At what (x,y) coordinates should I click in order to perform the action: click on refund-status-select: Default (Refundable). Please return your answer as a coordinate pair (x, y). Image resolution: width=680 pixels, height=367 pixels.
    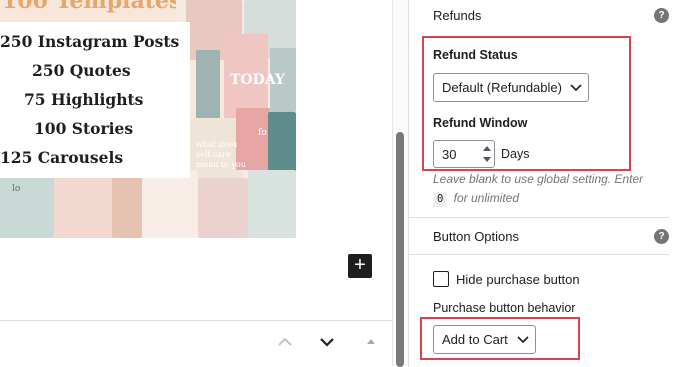
    Looking at the image, I should click on (511, 87).